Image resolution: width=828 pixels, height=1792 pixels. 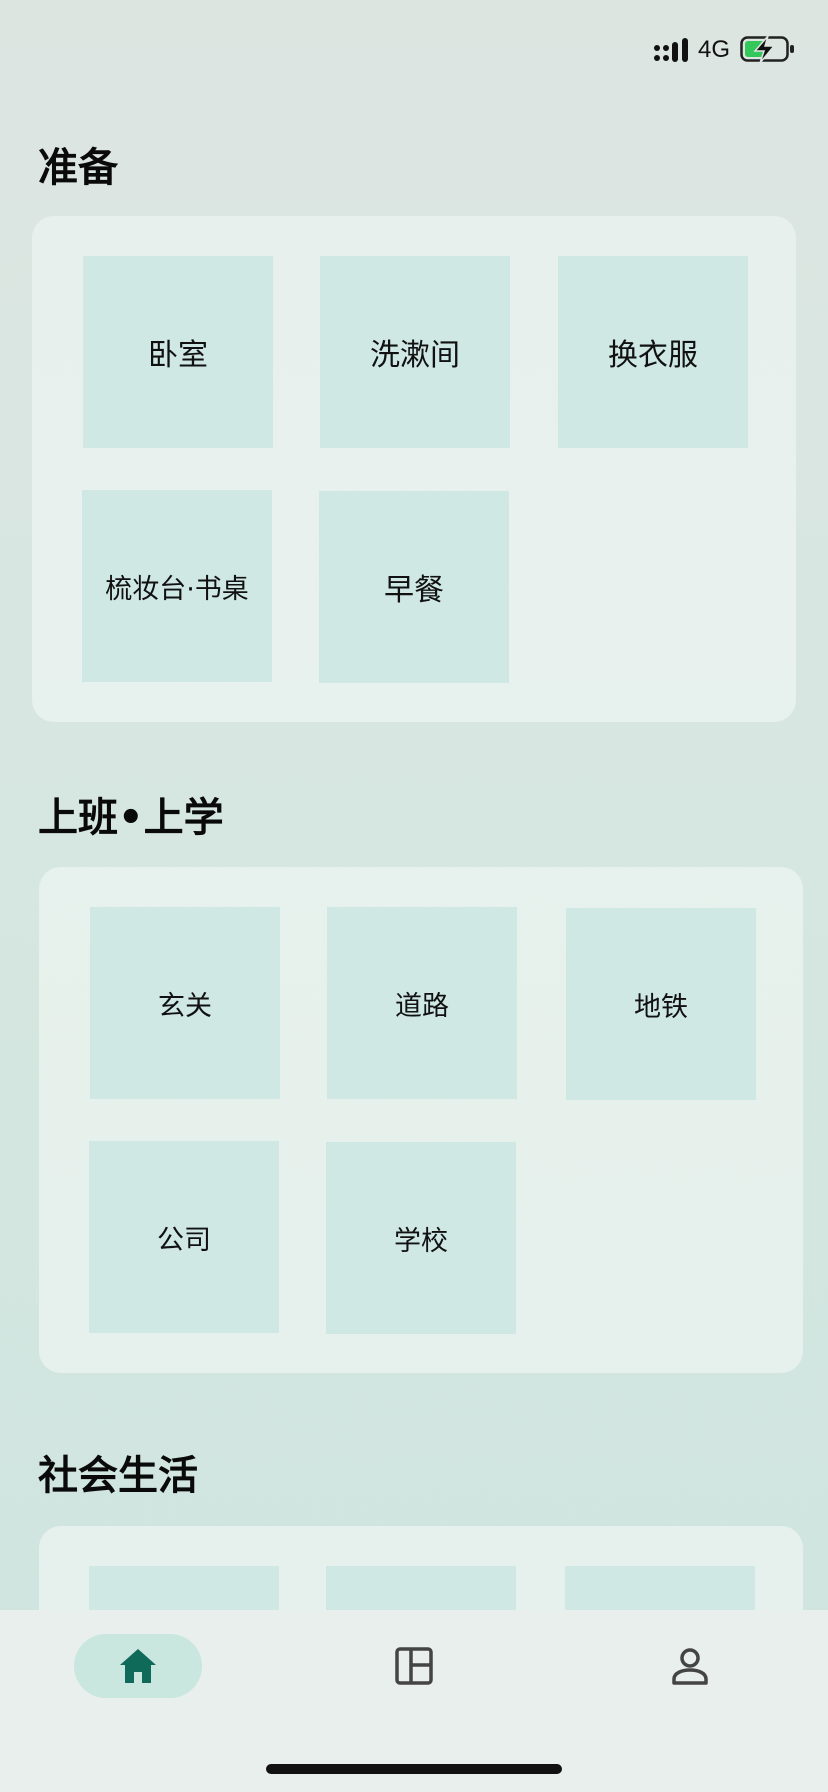 I want to click on battery-charging-icon, so click(x=767, y=49).